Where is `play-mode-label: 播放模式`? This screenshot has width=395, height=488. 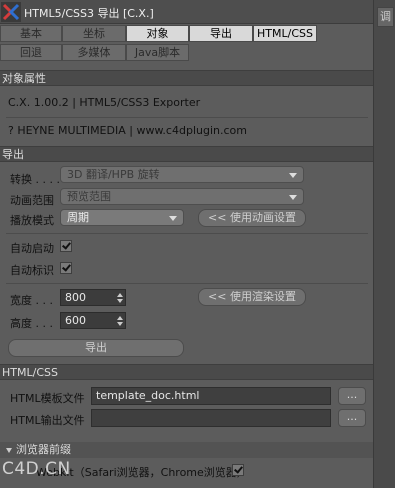 play-mode-label: 播放模式 is located at coordinates (32, 220).